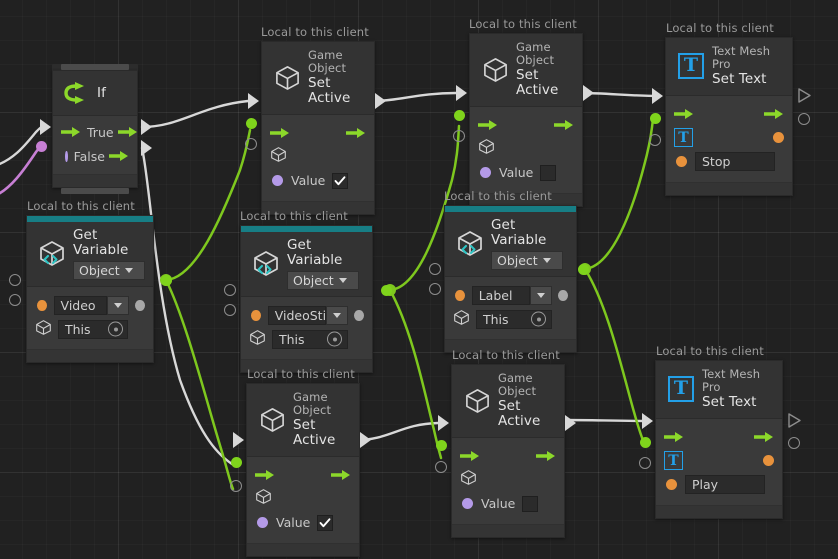 The width and height of the screenshot is (838, 559). What do you see at coordinates (461, 93) in the screenshot?
I see `go2-control-in-port` at bounding box center [461, 93].